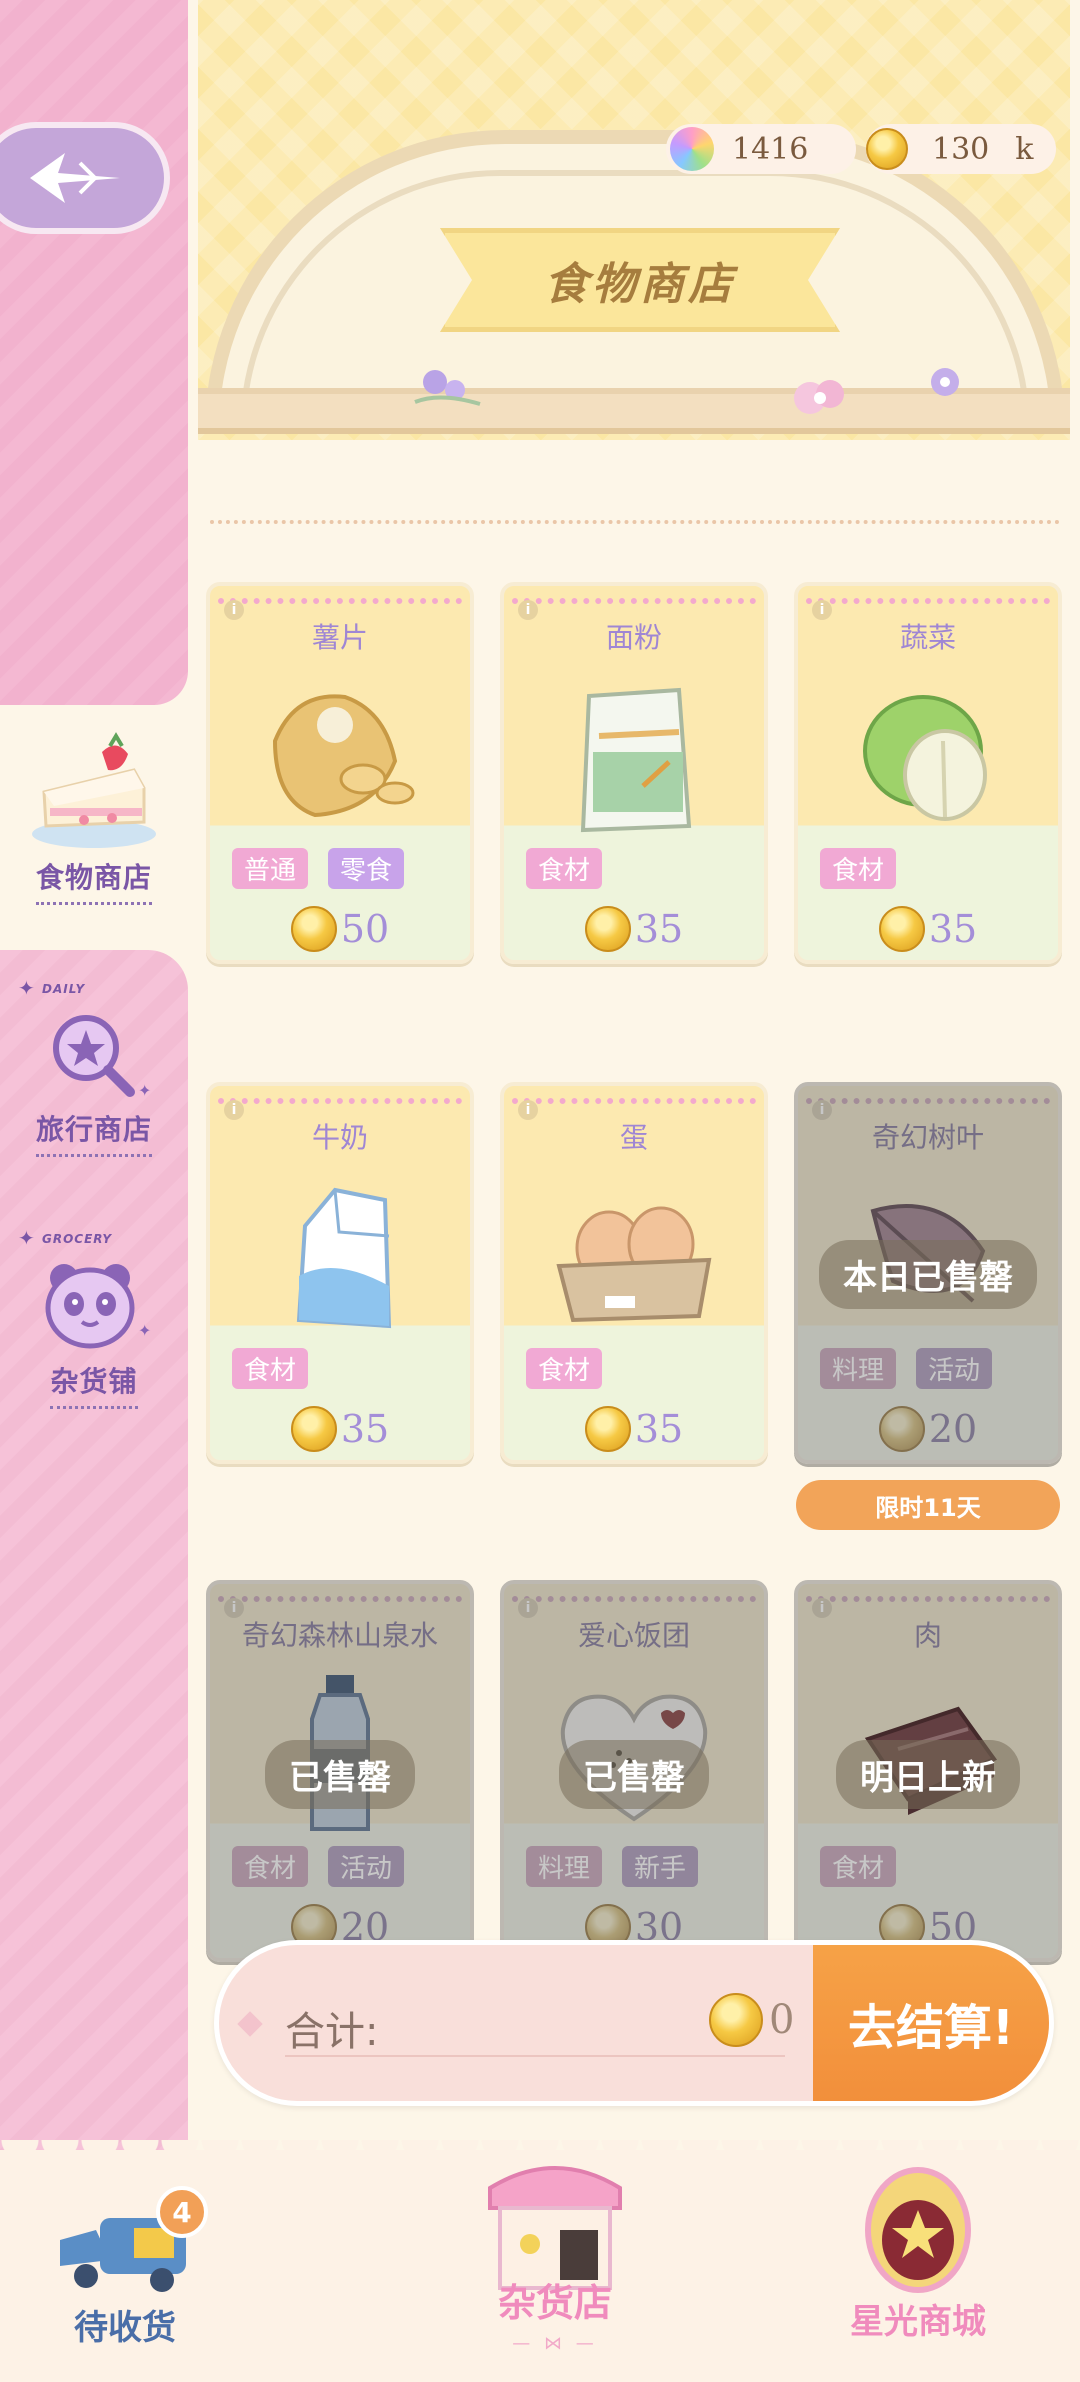 The image size is (1080, 2382). Describe the element at coordinates (633, 637) in the screenshot. I see `product-name: 面粉` at that location.